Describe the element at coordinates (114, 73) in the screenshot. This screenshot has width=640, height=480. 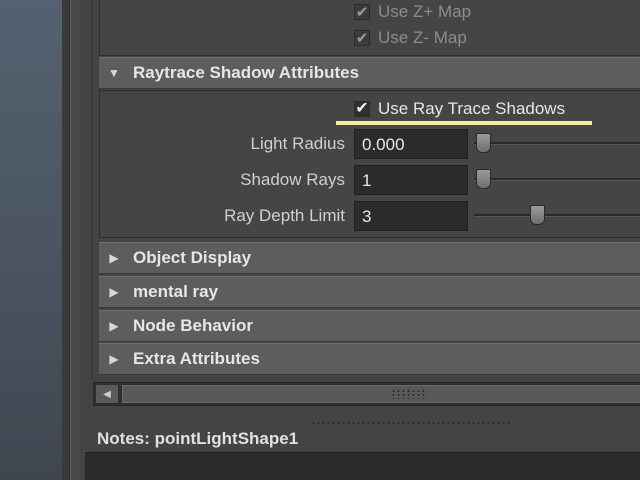
I see `triangle-down-icon: ▼` at that location.